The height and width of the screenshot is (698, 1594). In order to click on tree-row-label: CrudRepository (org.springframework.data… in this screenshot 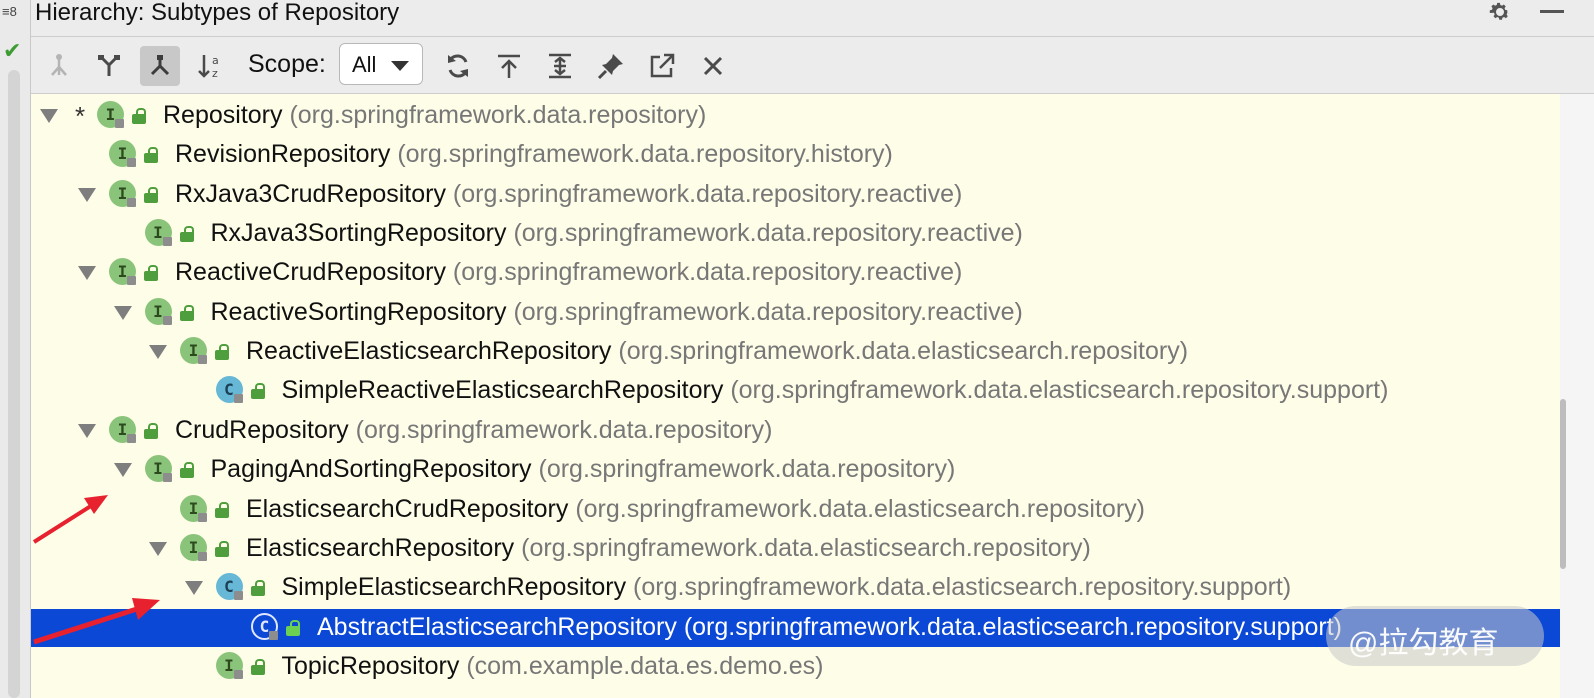, I will do `click(473, 430)`.